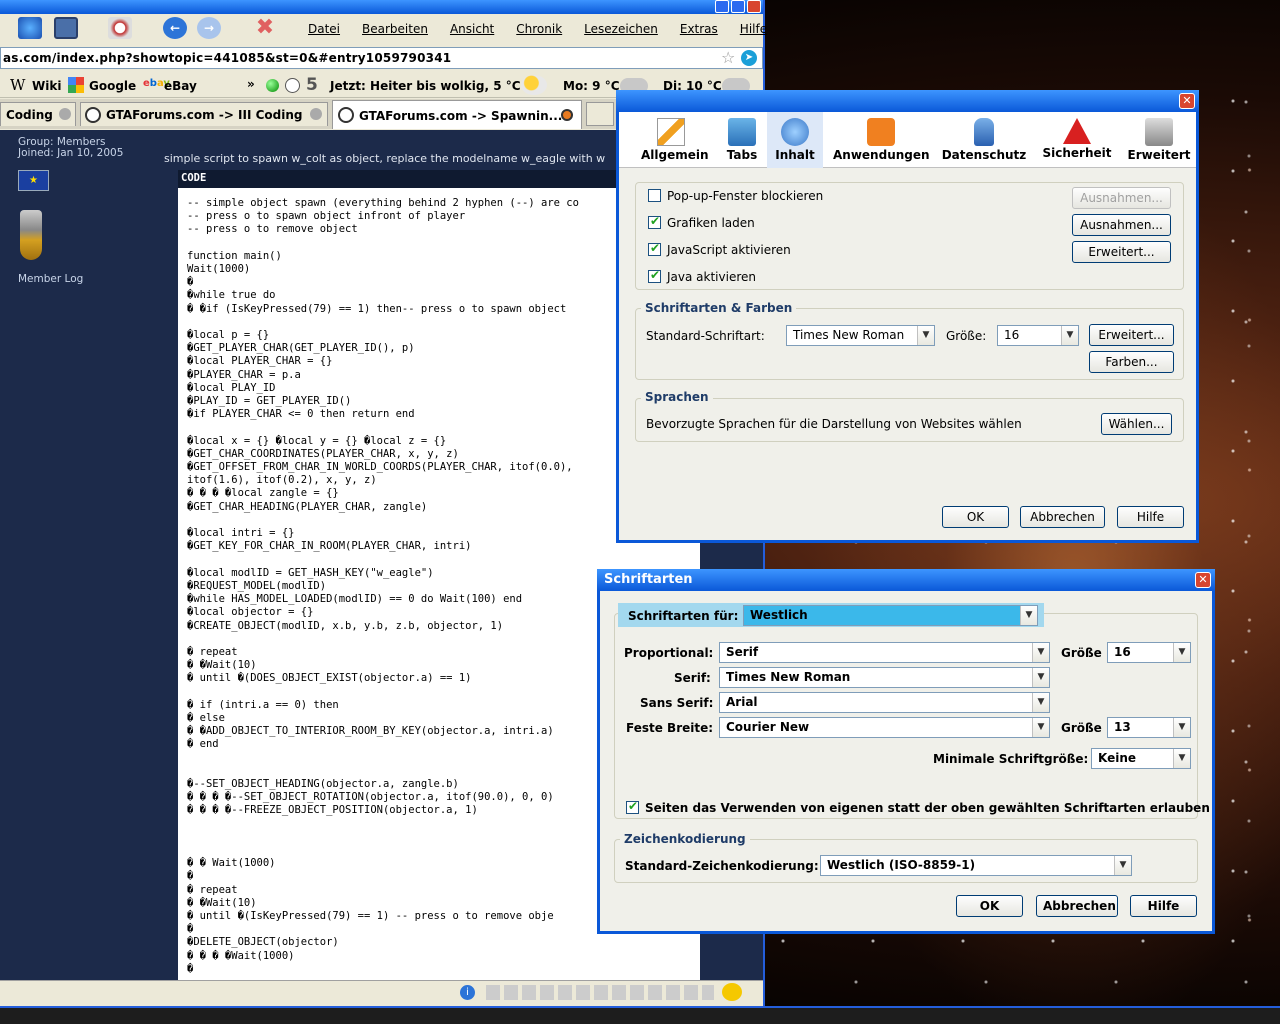 Image resolution: width=1280 pixels, height=1024 pixels. Describe the element at coordinates (30, 28) in the screenshot. I see `firefox-icon` at that location.